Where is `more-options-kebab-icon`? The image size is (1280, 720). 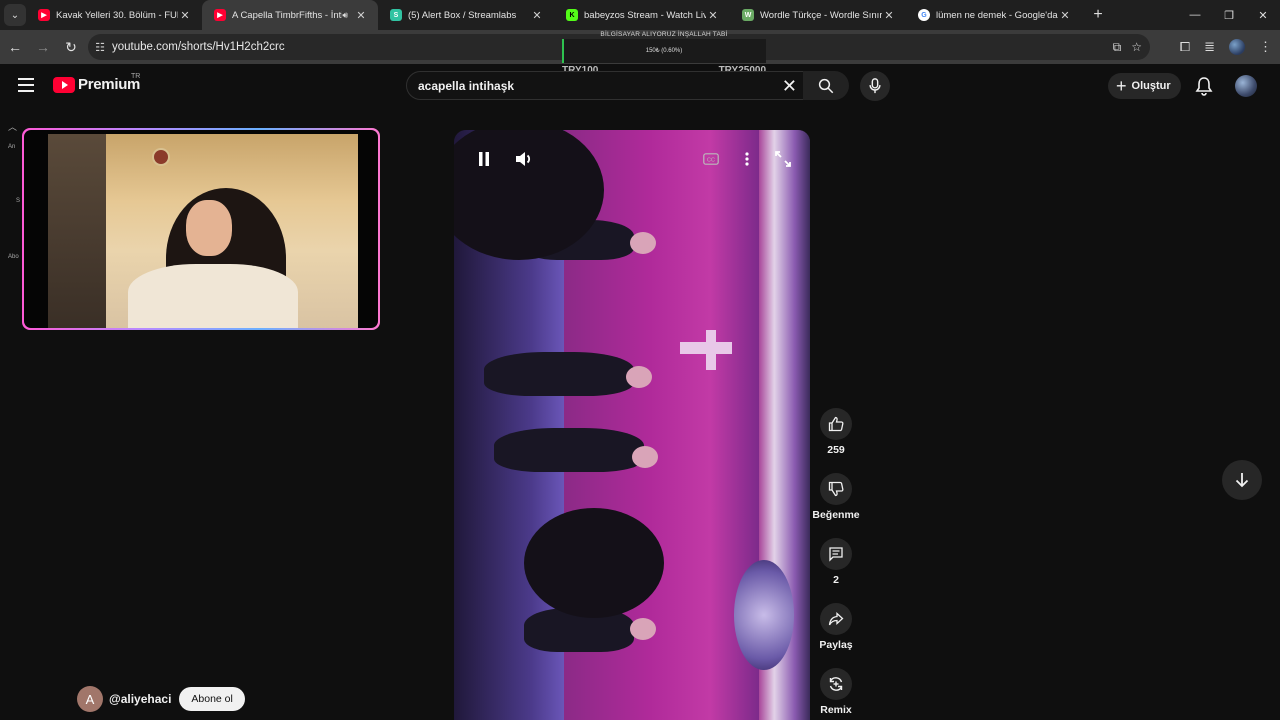
more-options-kebab-icon is located at coordinates (747, 159).